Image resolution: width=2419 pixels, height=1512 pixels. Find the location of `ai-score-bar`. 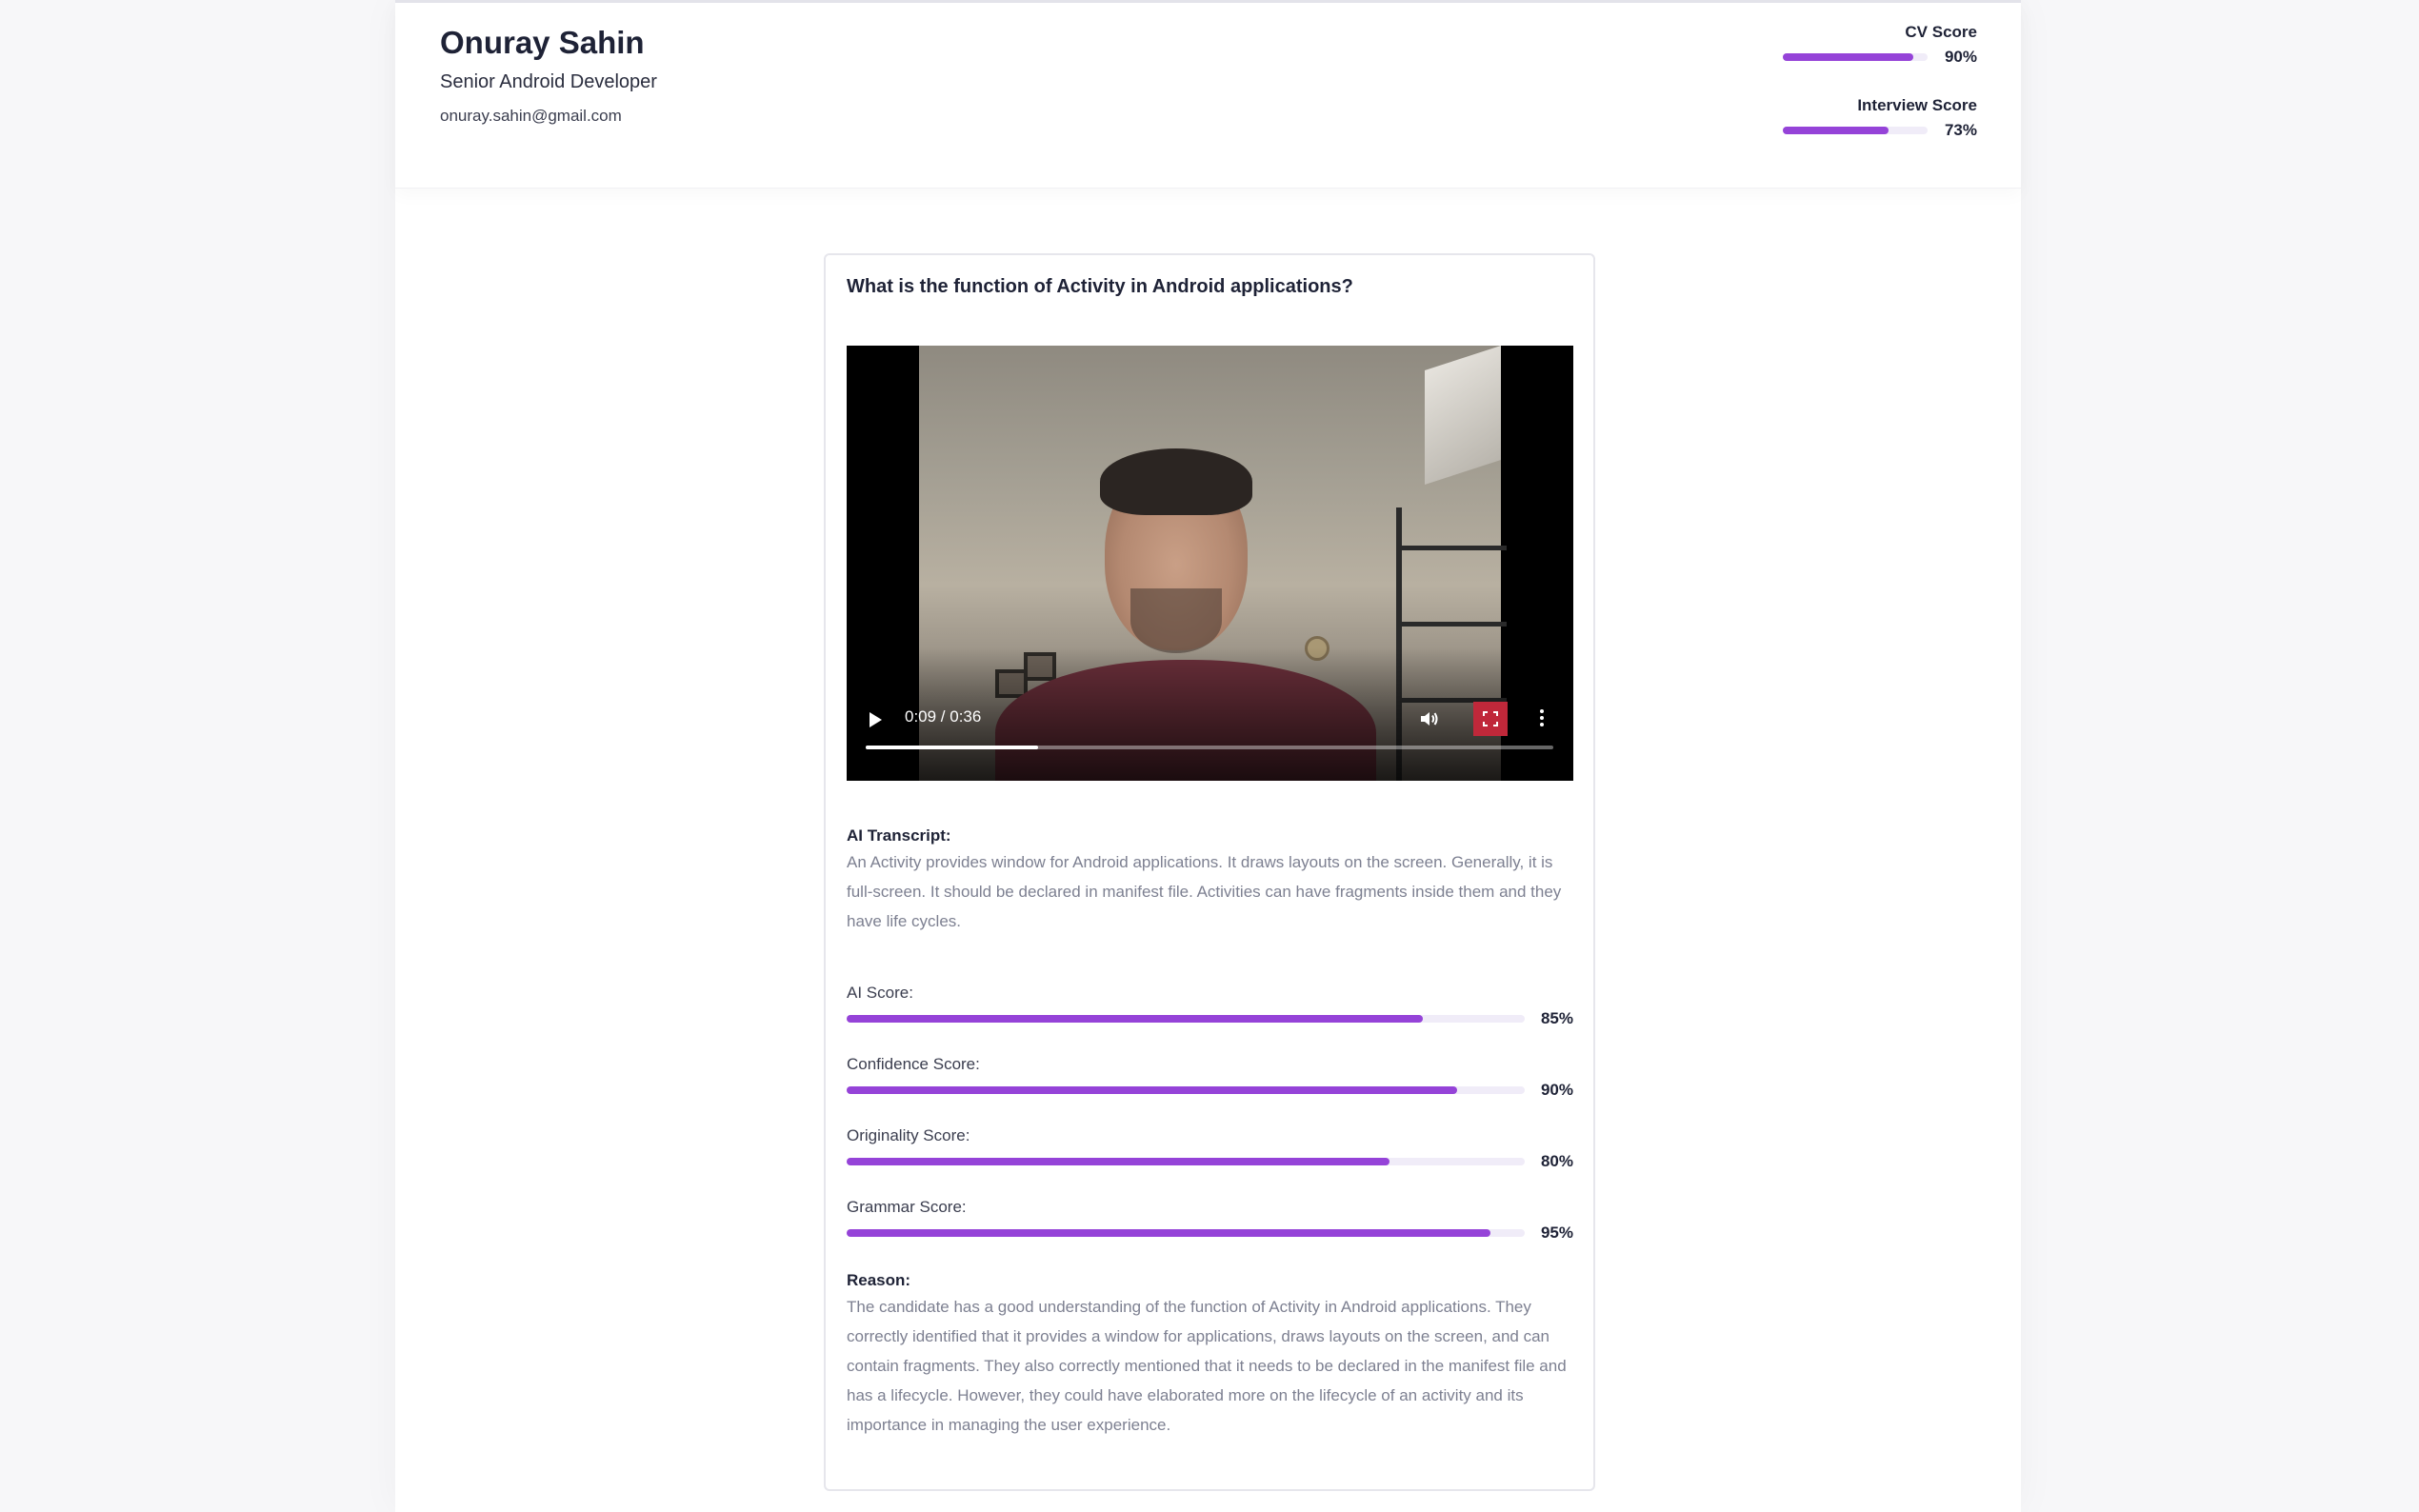

ai-score-bar is located at coordinates (1186, 1019).